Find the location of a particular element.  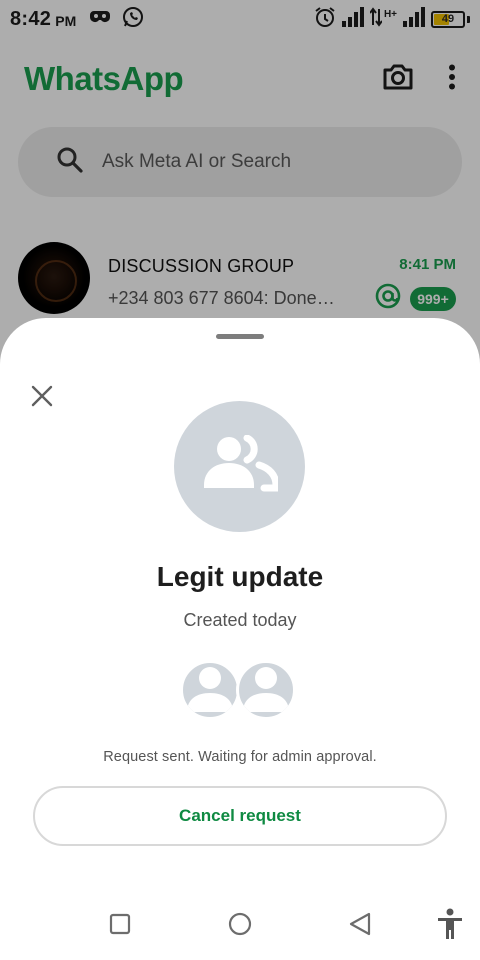

home-icon is located at coordinates (240, 924).